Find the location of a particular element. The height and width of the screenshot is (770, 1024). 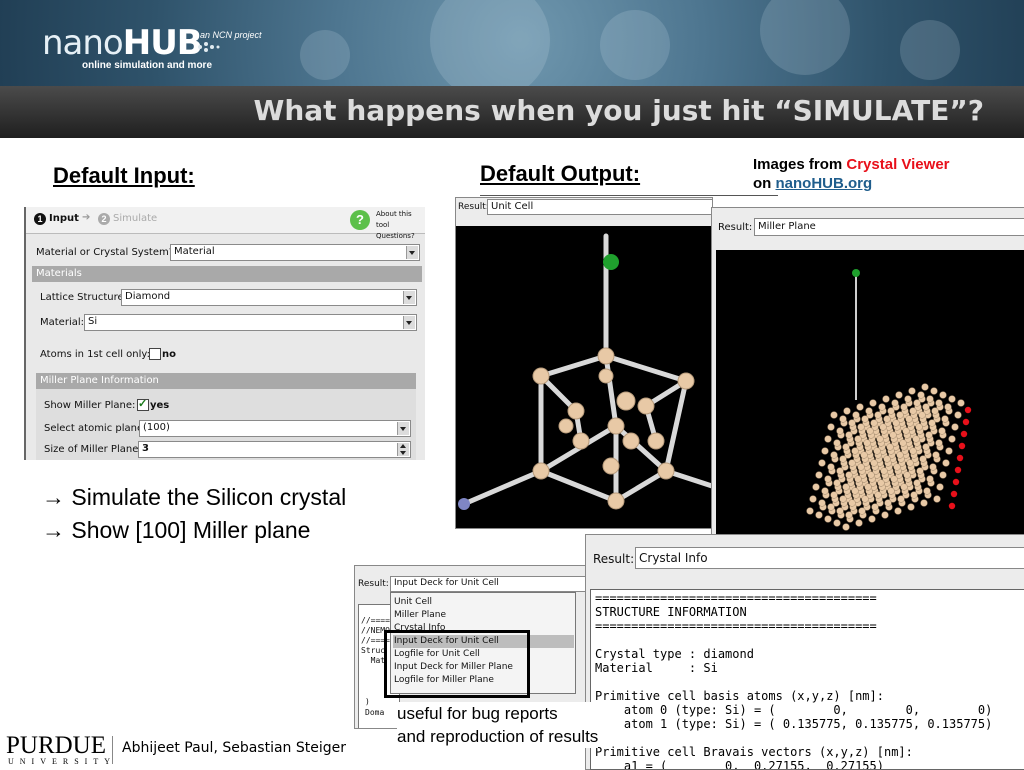

code-line: Struc is located at coordinates (373, 650).